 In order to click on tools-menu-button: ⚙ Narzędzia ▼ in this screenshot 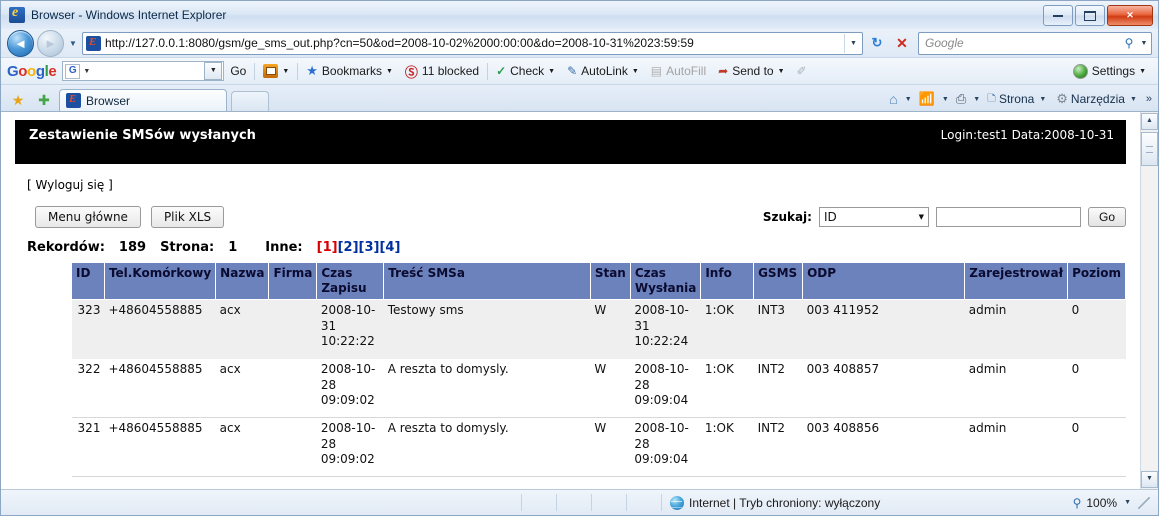, I will do `click(1097, 99)`.